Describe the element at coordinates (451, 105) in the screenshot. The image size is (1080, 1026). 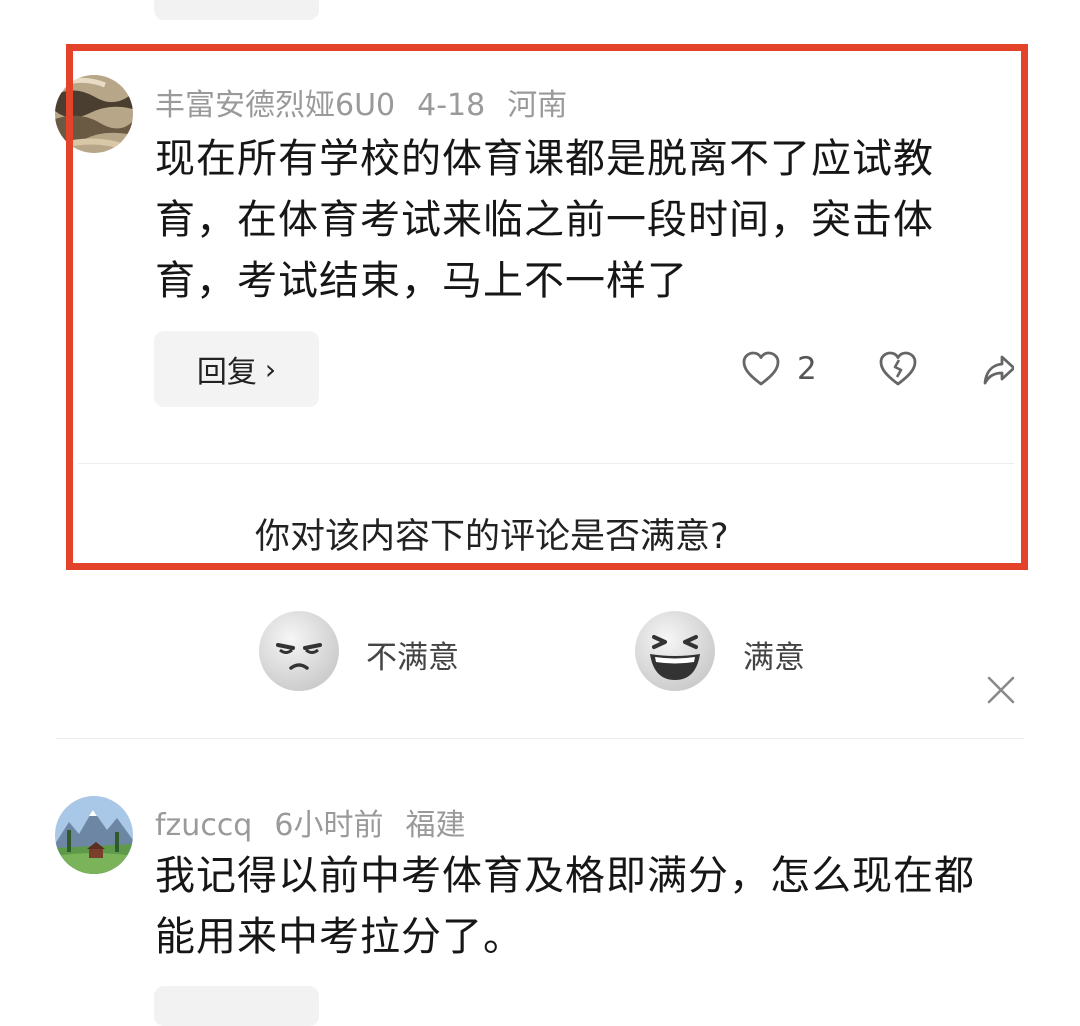
I see `comment-date: 4-18` at that location.